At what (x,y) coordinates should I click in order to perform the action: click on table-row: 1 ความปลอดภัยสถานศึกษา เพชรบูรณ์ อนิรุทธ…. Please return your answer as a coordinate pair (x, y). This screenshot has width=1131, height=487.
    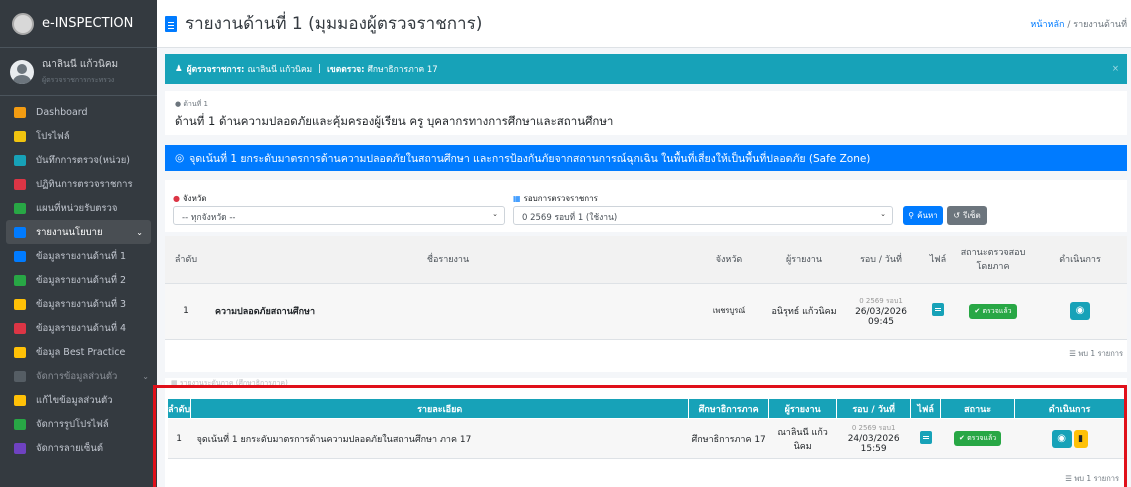
    Looking at the image, I should click on (646, 311).